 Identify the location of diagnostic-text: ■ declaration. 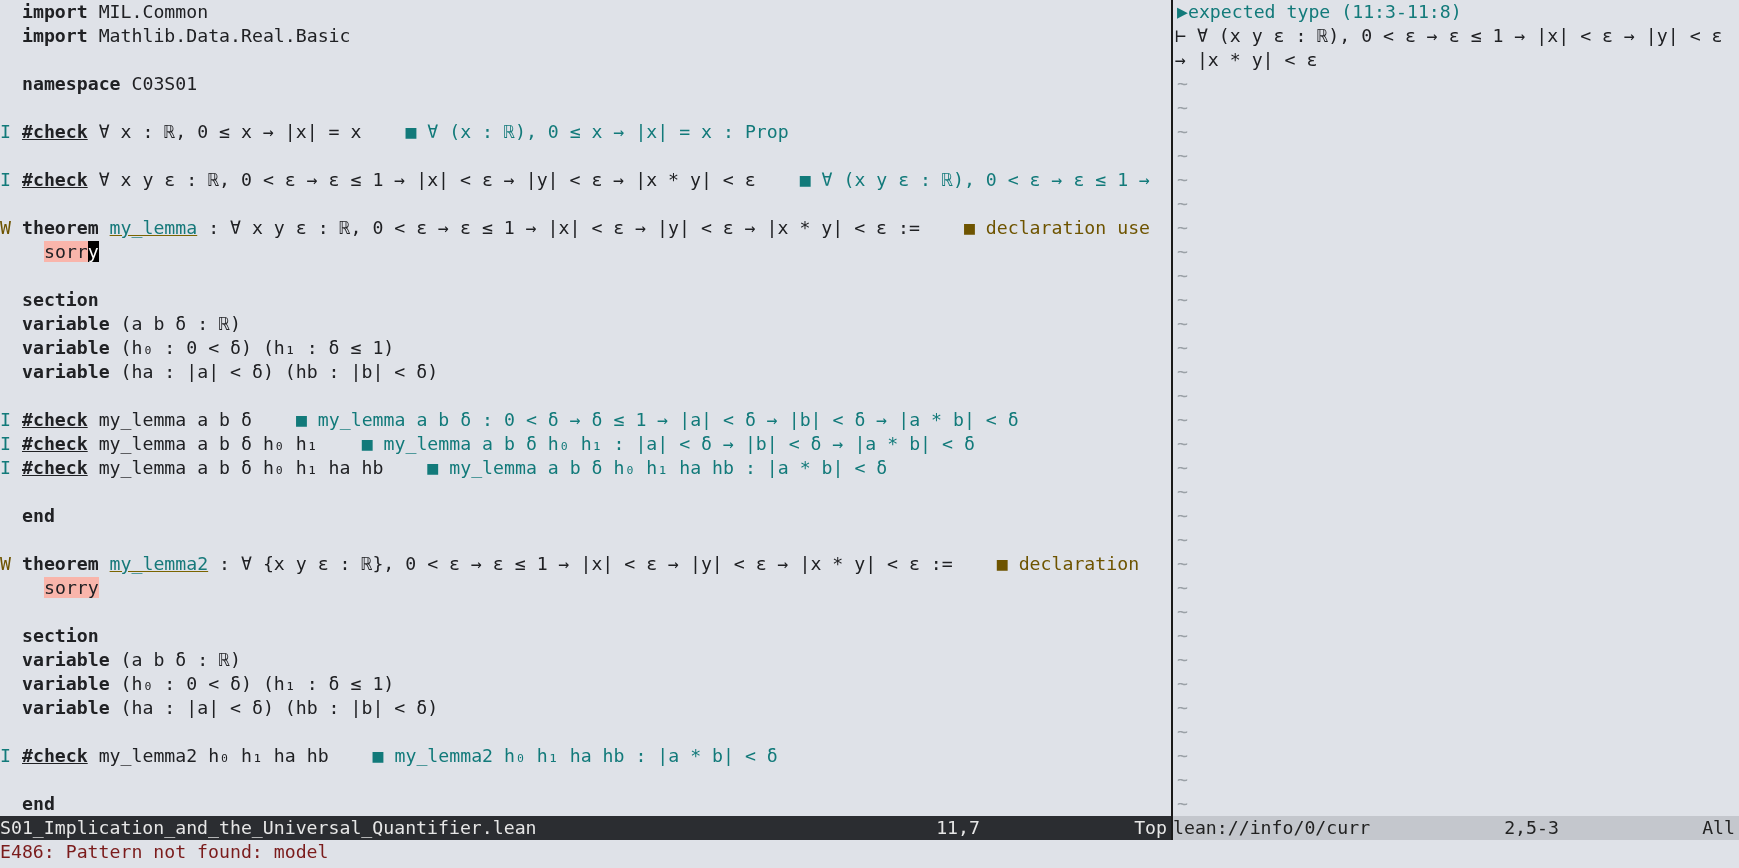
(1068, 564).